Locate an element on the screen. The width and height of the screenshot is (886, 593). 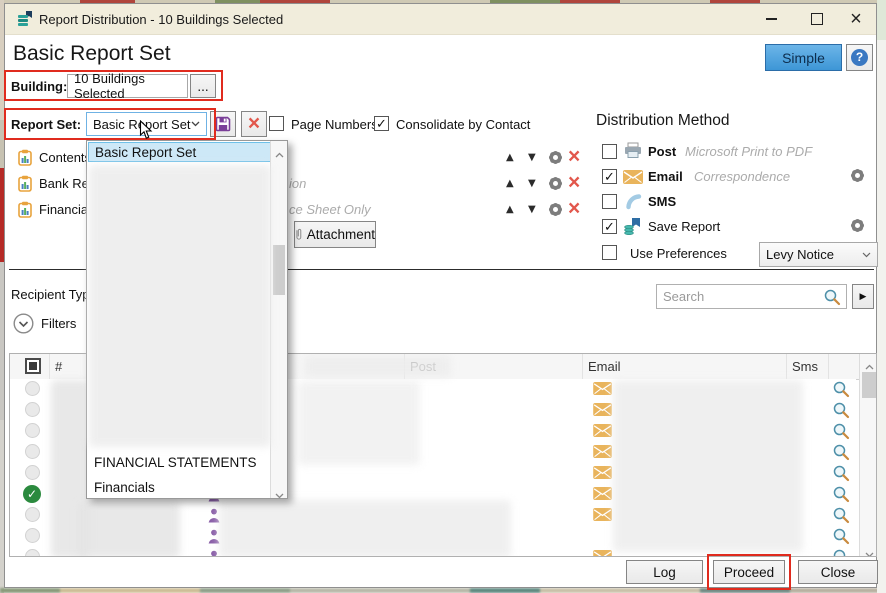
scroll-up-icon is located at coordinates (279, 154).